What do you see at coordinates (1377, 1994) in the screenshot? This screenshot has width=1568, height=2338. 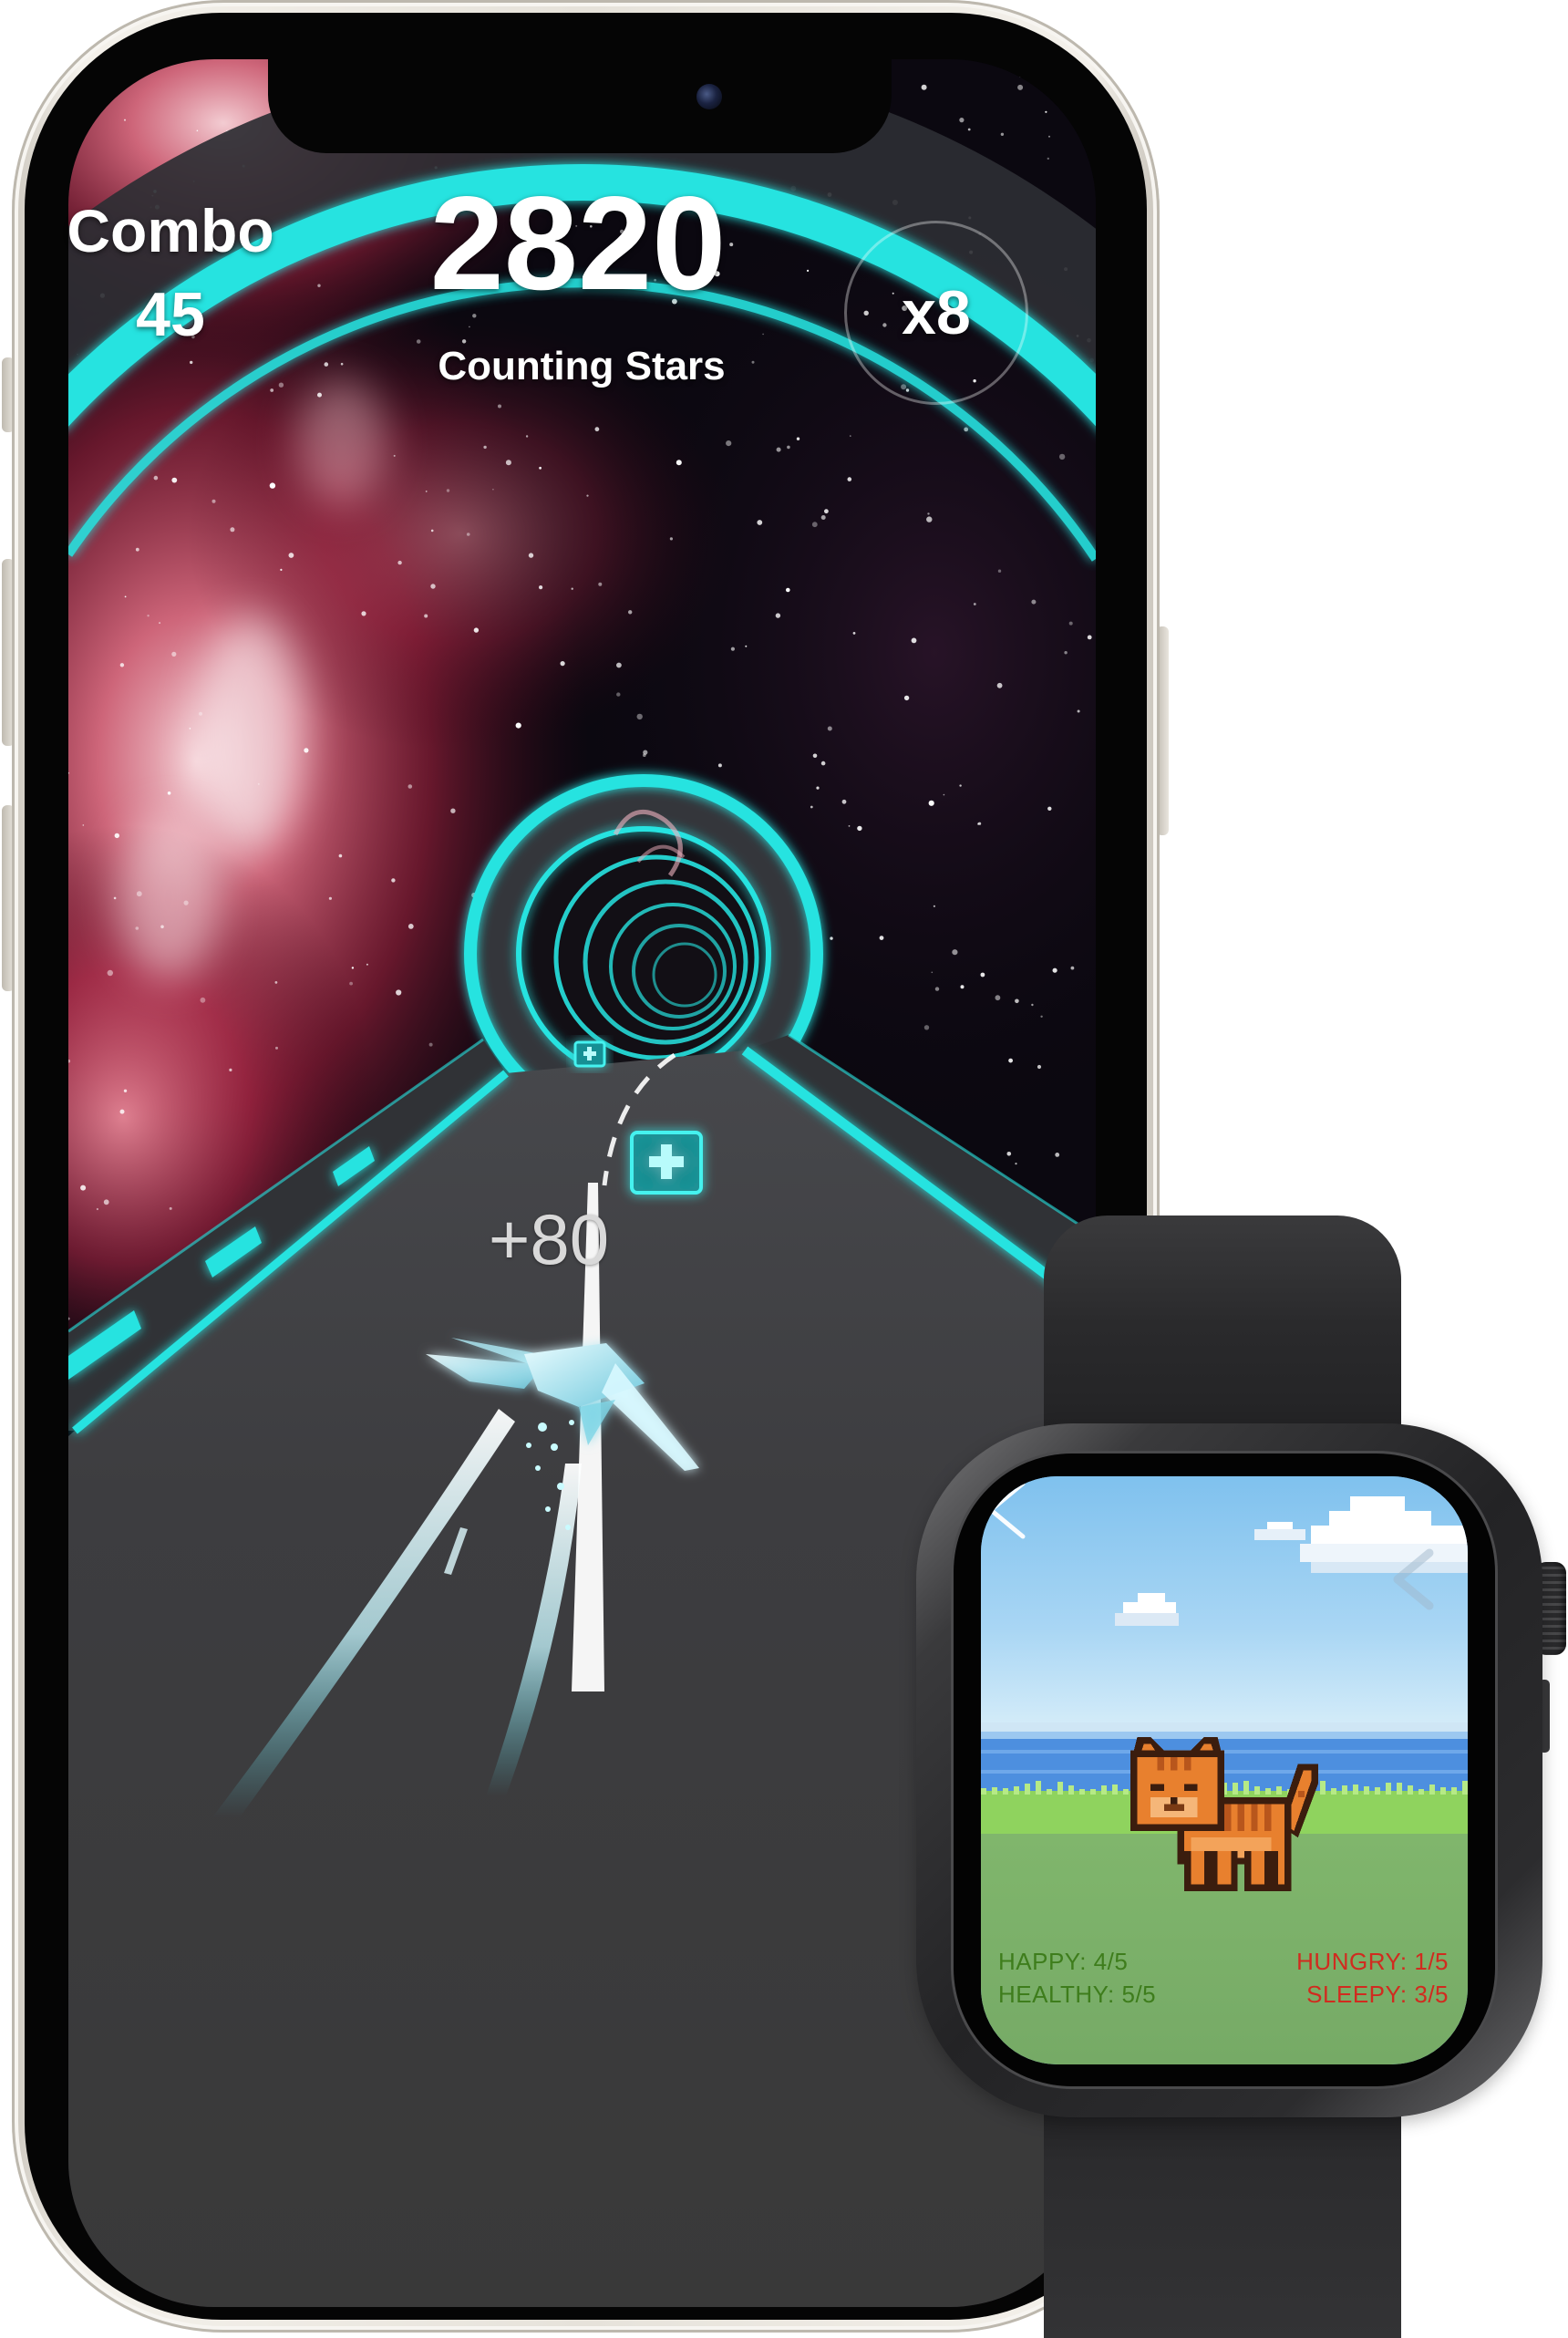 I see `stat-sleepy: SLEEPY: 3/5` at bounding box center [1377, 1994].